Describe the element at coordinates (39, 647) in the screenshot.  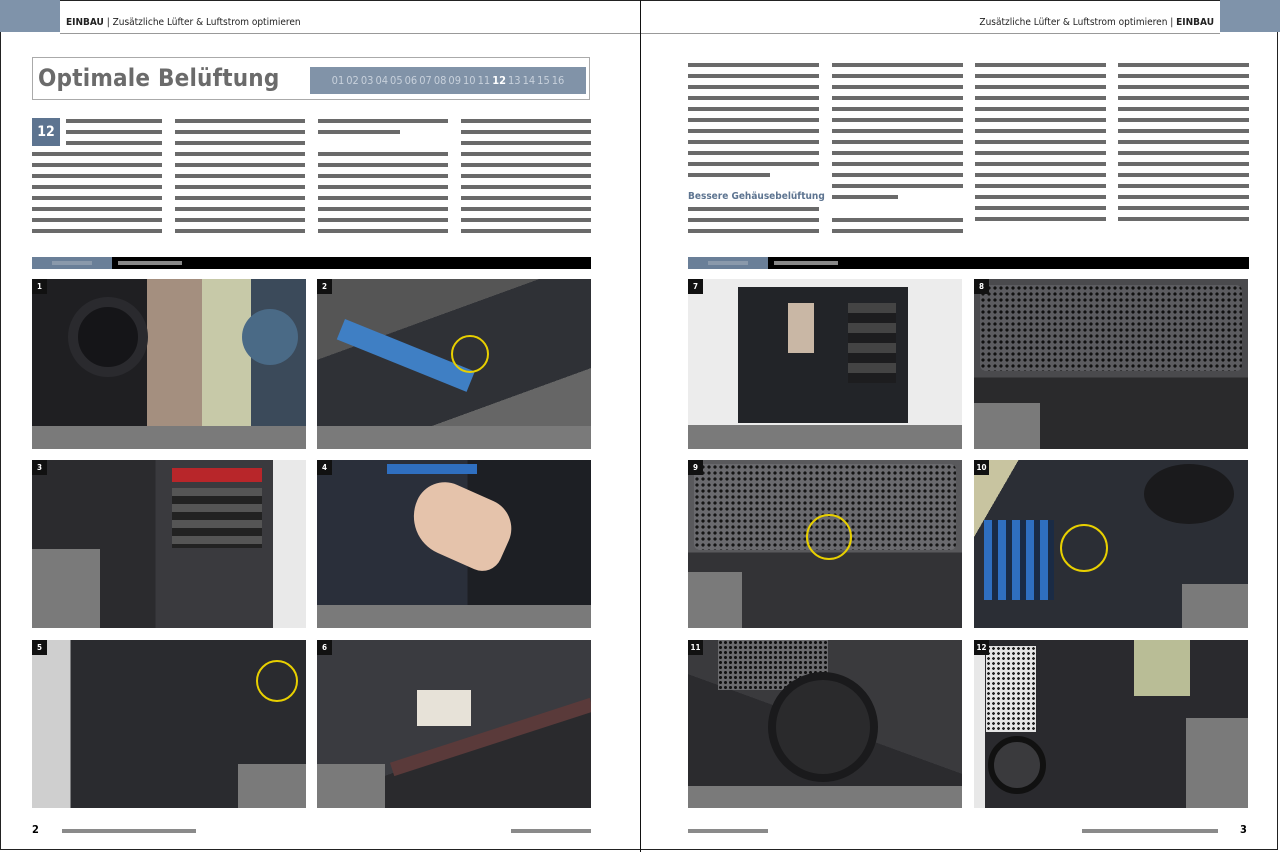
I see `photo-number: 5` at that location.